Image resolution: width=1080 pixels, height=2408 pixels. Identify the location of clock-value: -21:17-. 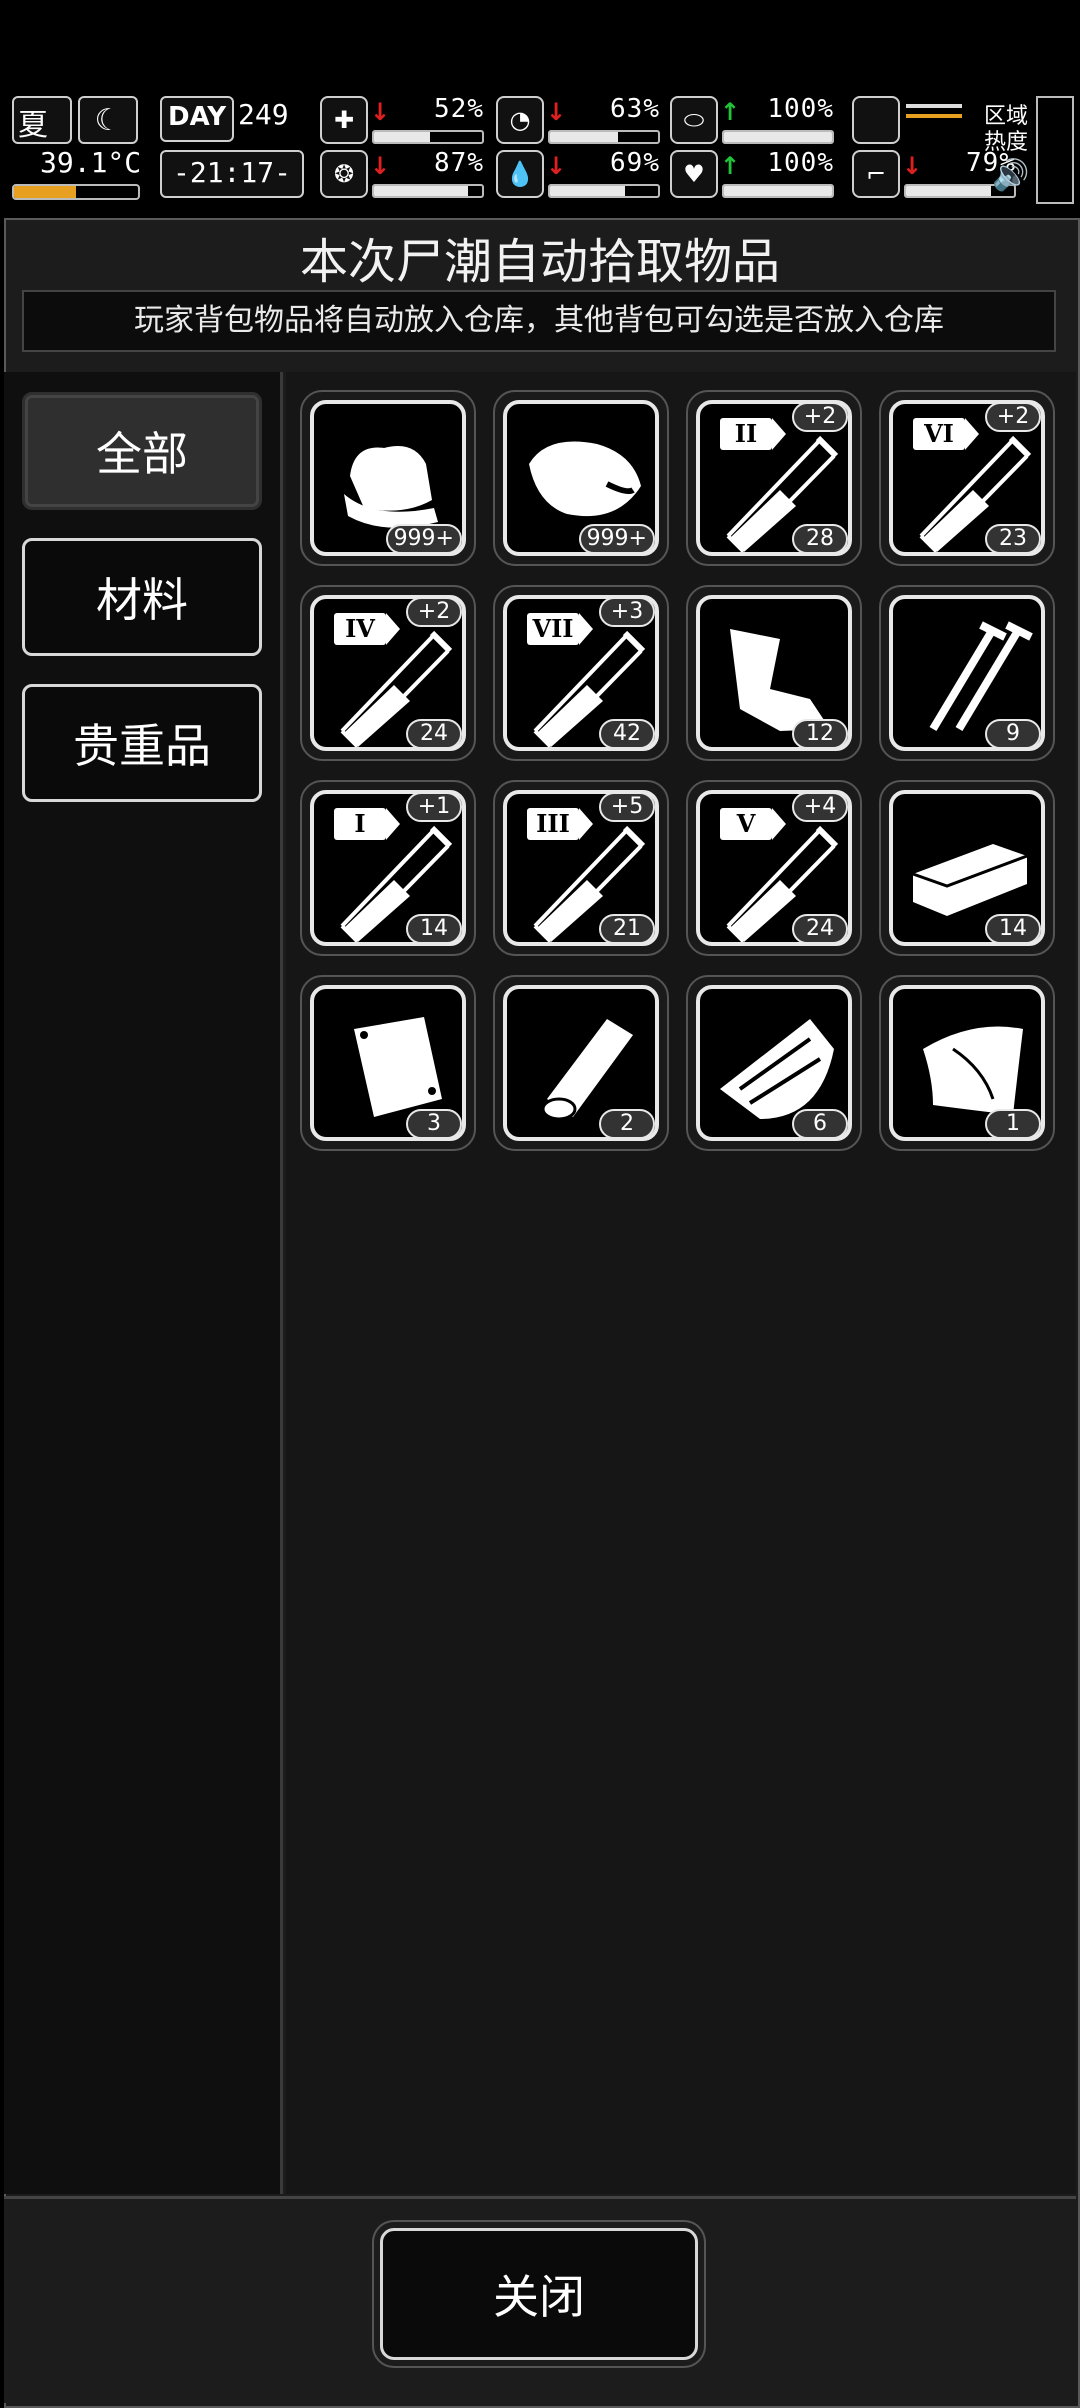
(231, 172).